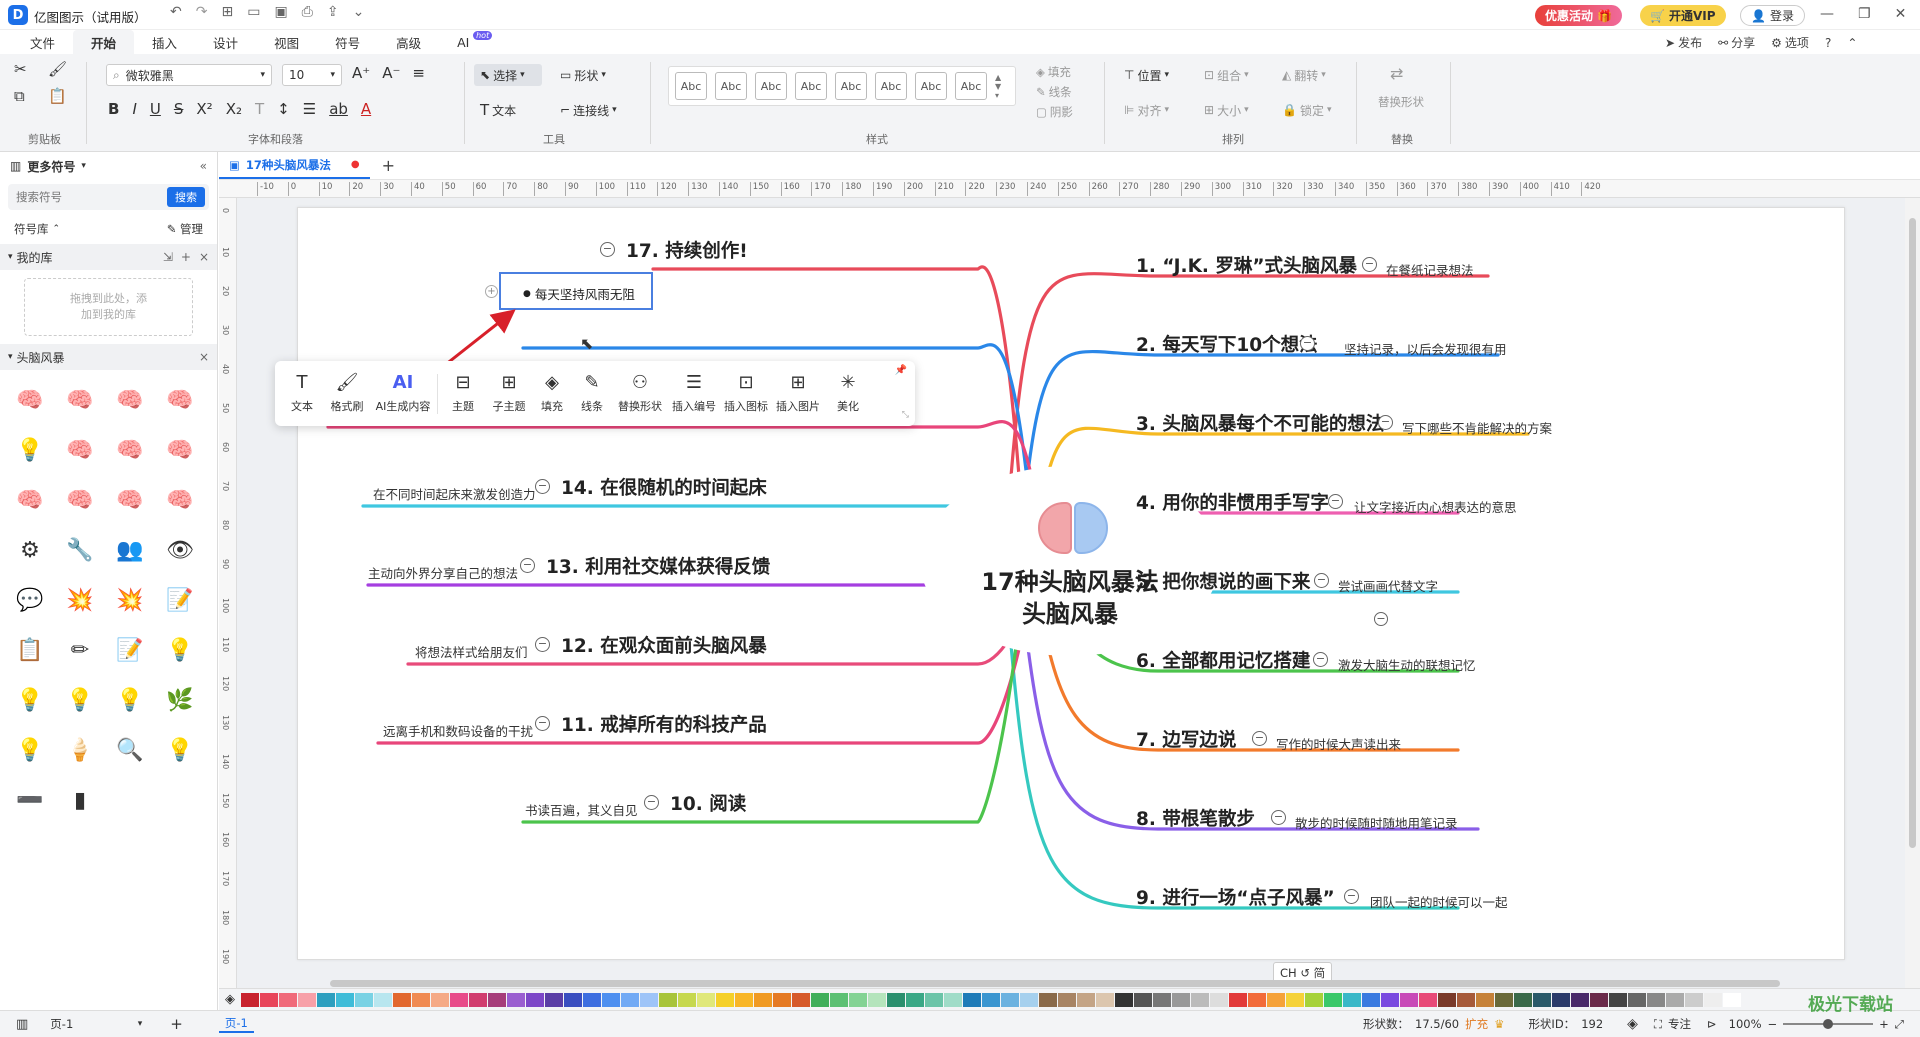 The image size is (1920, 1037). I want to click on subtopic-note: 在餐纸记录想法, so click(1430, 269).